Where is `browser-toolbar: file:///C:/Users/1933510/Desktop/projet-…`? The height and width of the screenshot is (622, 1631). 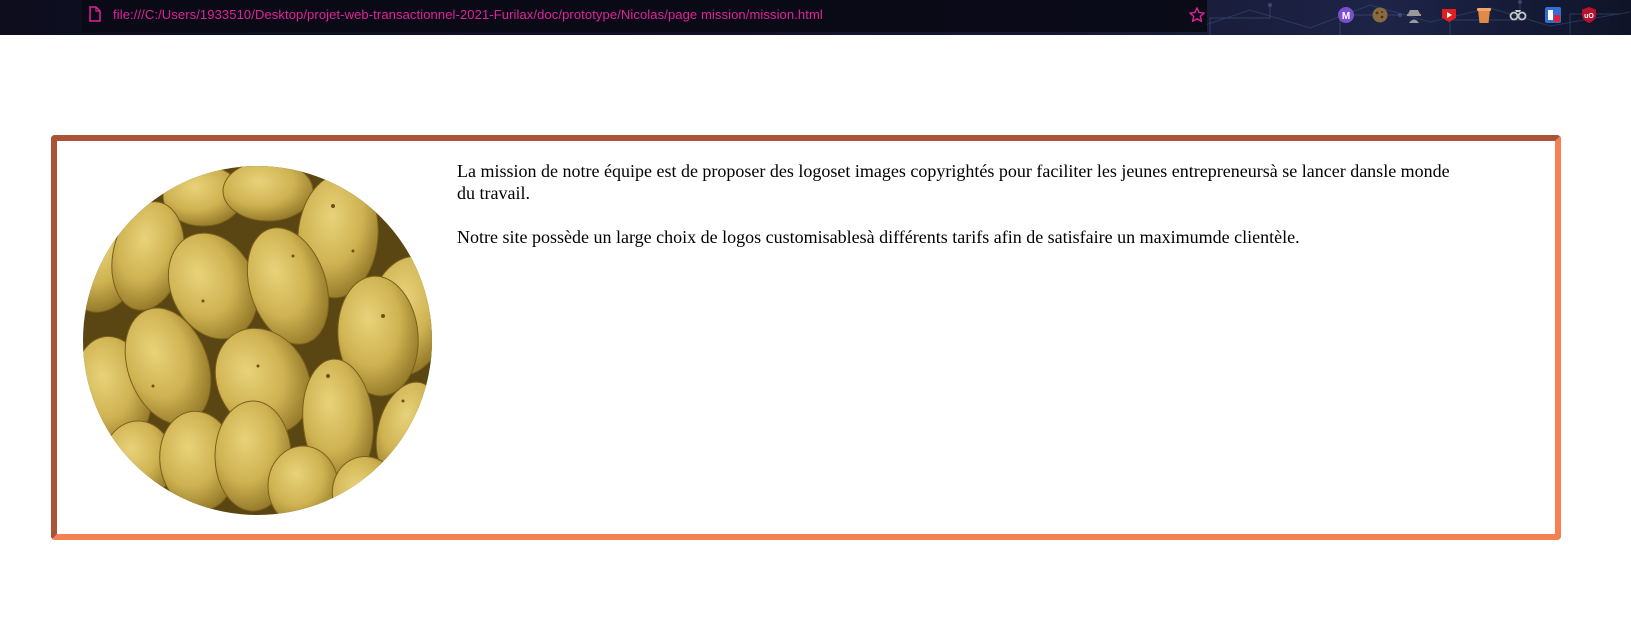 browser-toolbar: file:///C:/Users/1933510/Desktop/projet-… is located at coordinates (815, 17).